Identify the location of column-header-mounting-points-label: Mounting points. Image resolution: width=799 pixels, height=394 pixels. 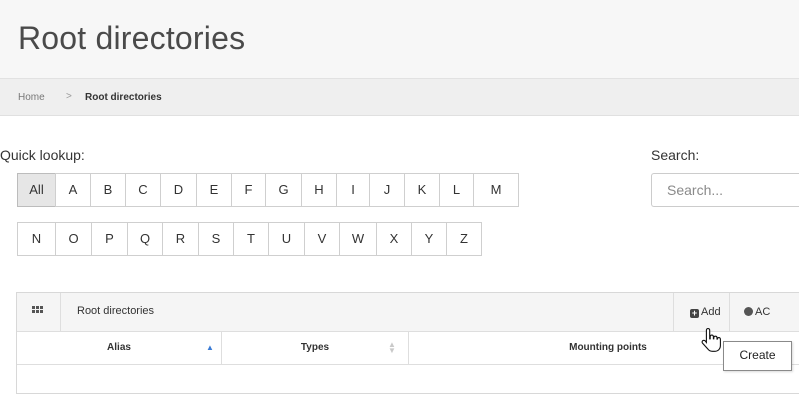
(608, 347).